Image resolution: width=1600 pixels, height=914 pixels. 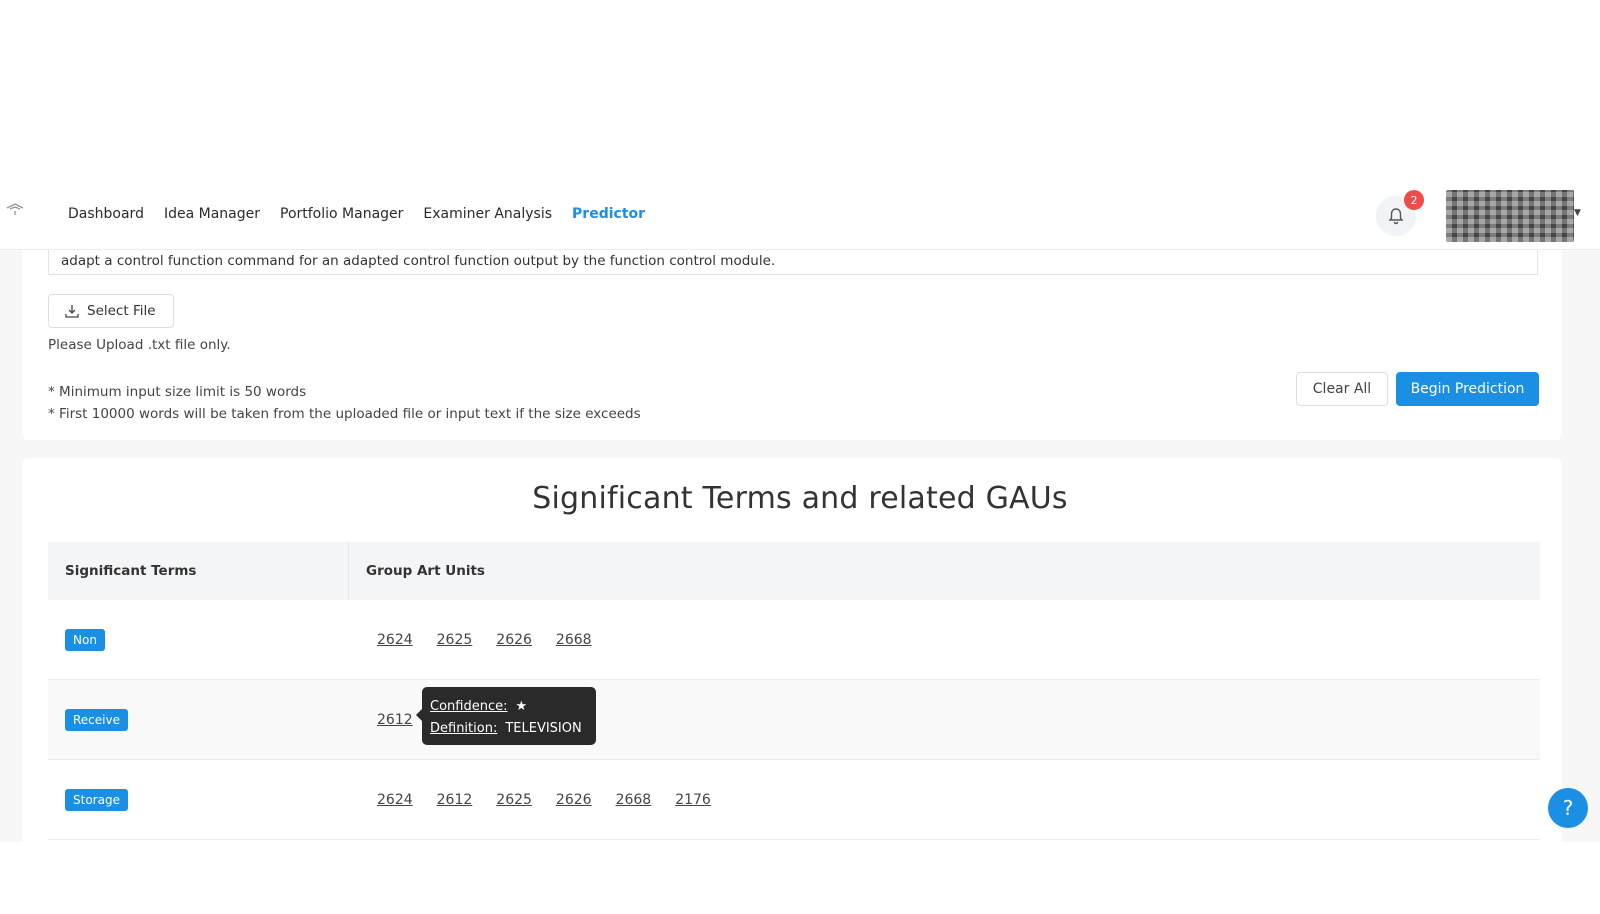 I want to click on star-icon: ★, so click(x=521, y=706).